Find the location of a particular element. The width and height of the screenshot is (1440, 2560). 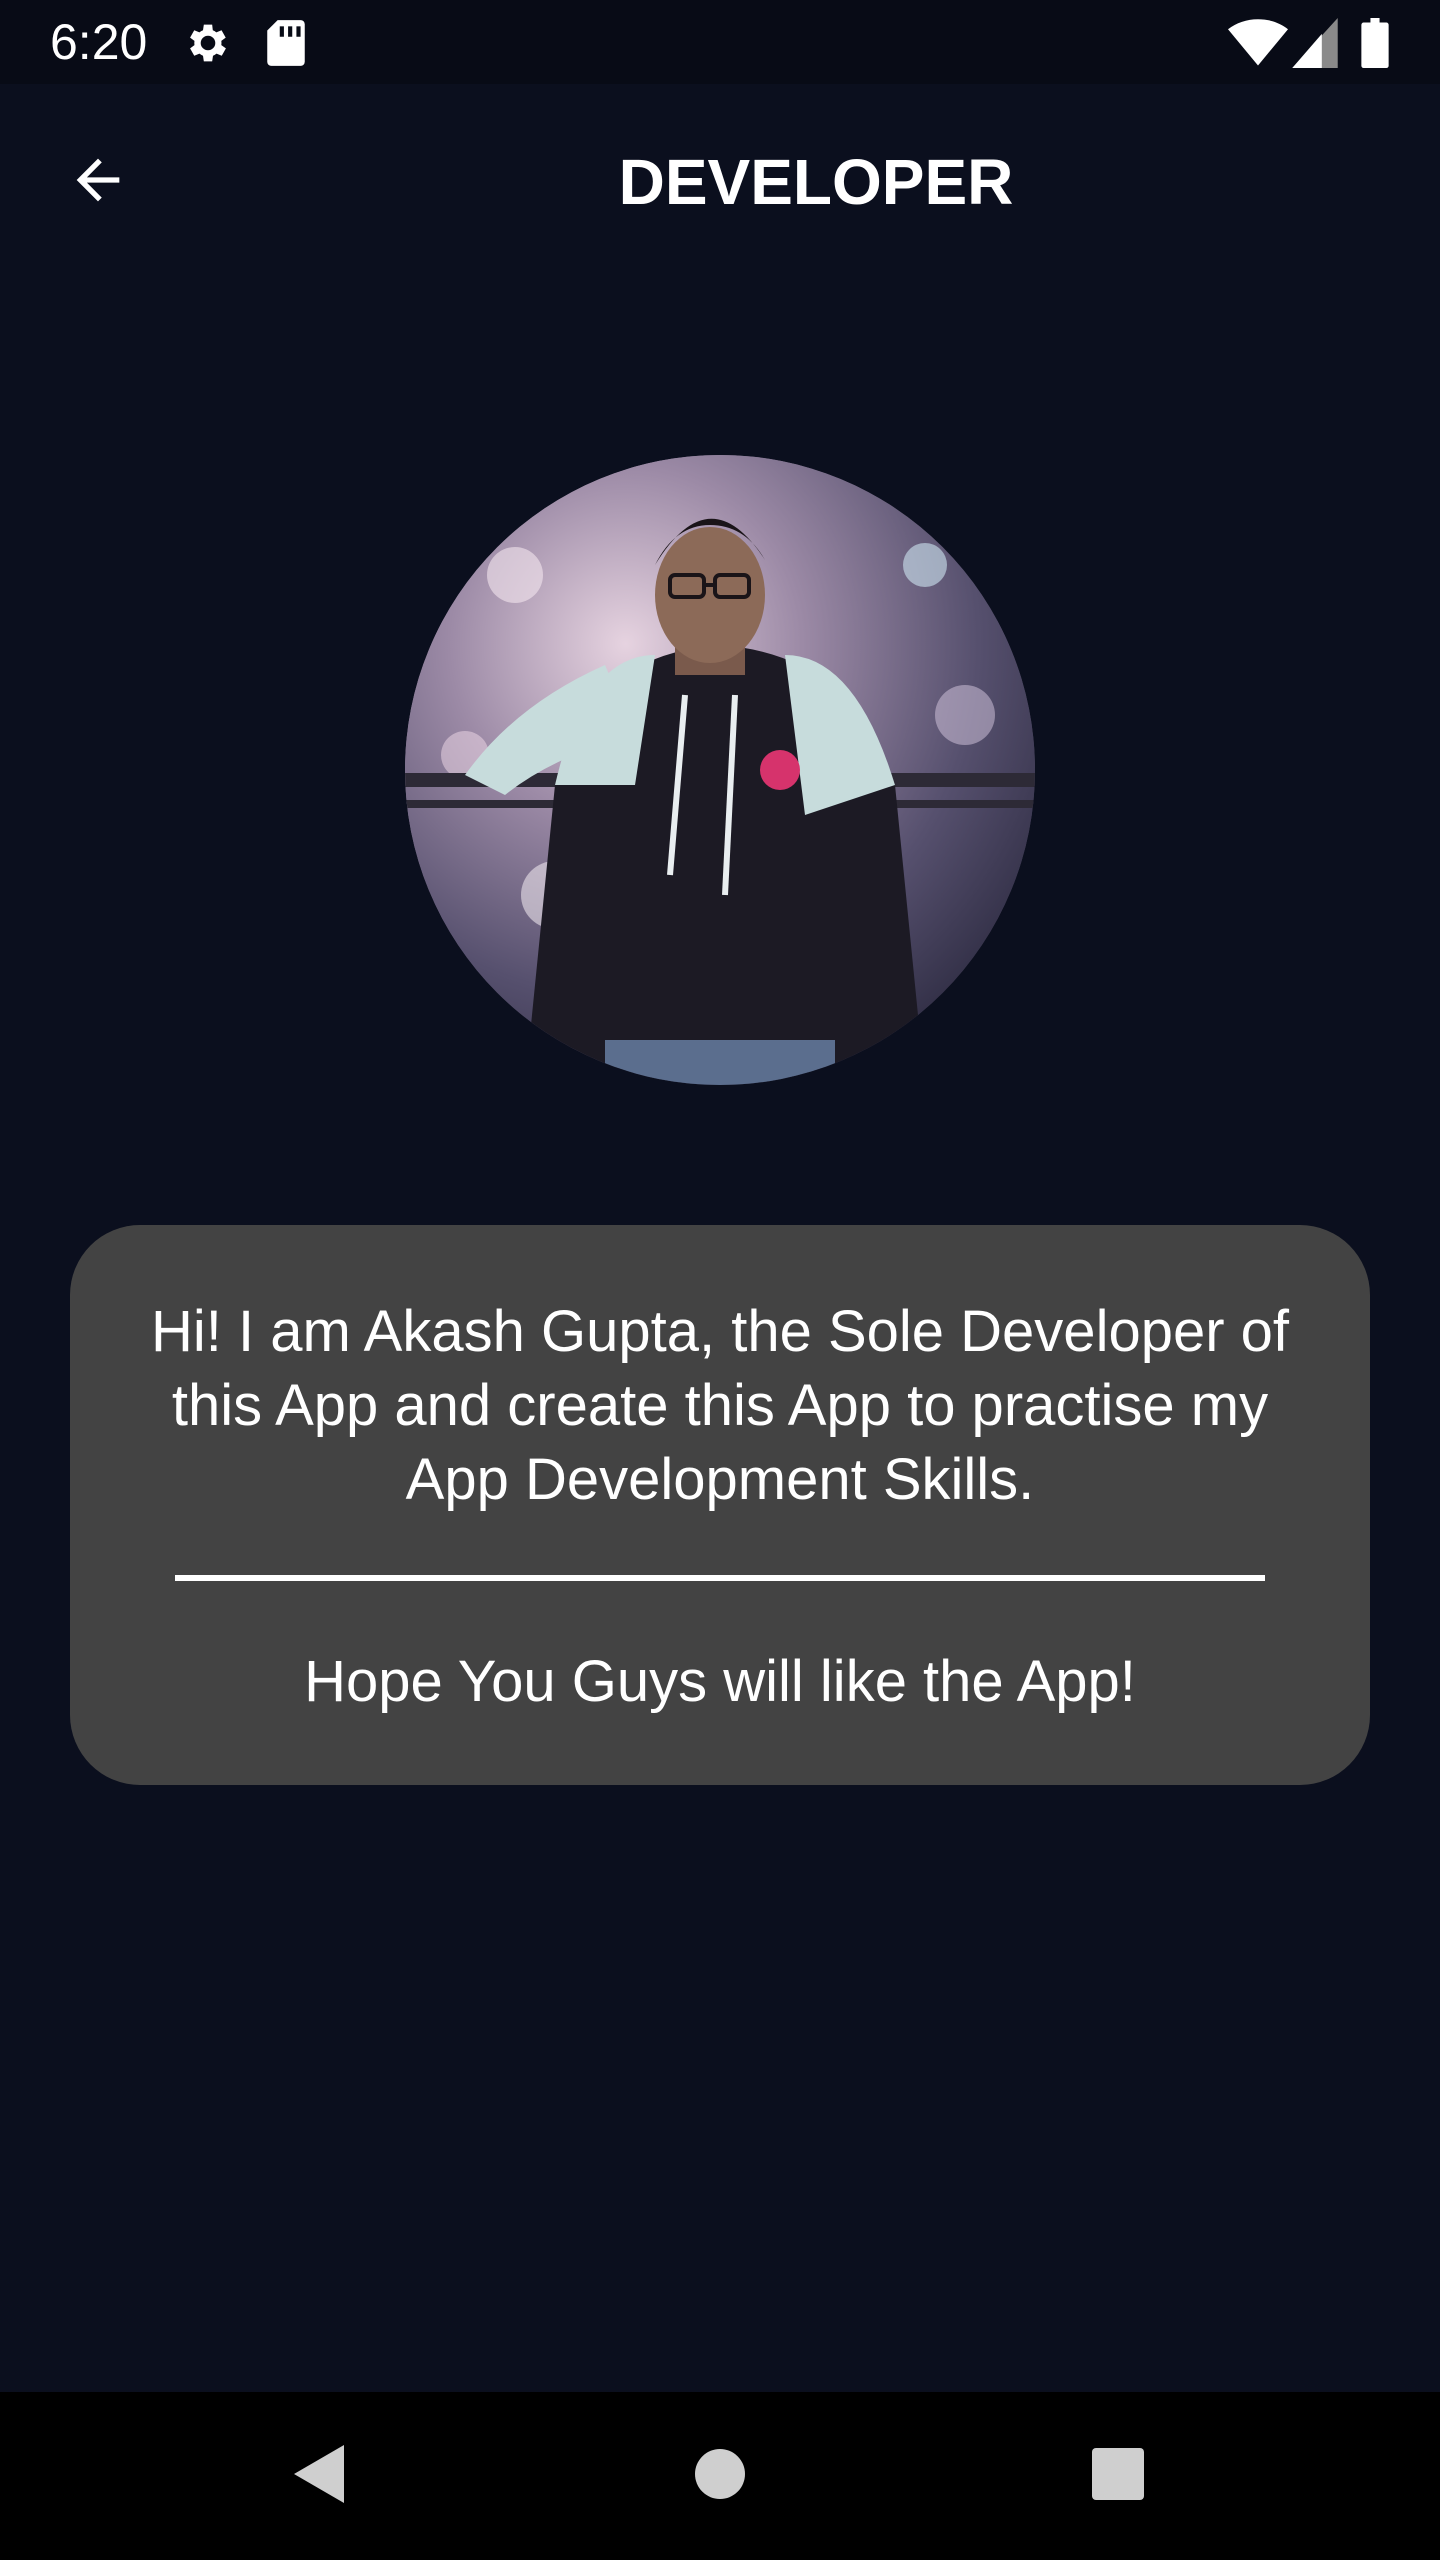

developer-photo is located at coordinates (720, 770).